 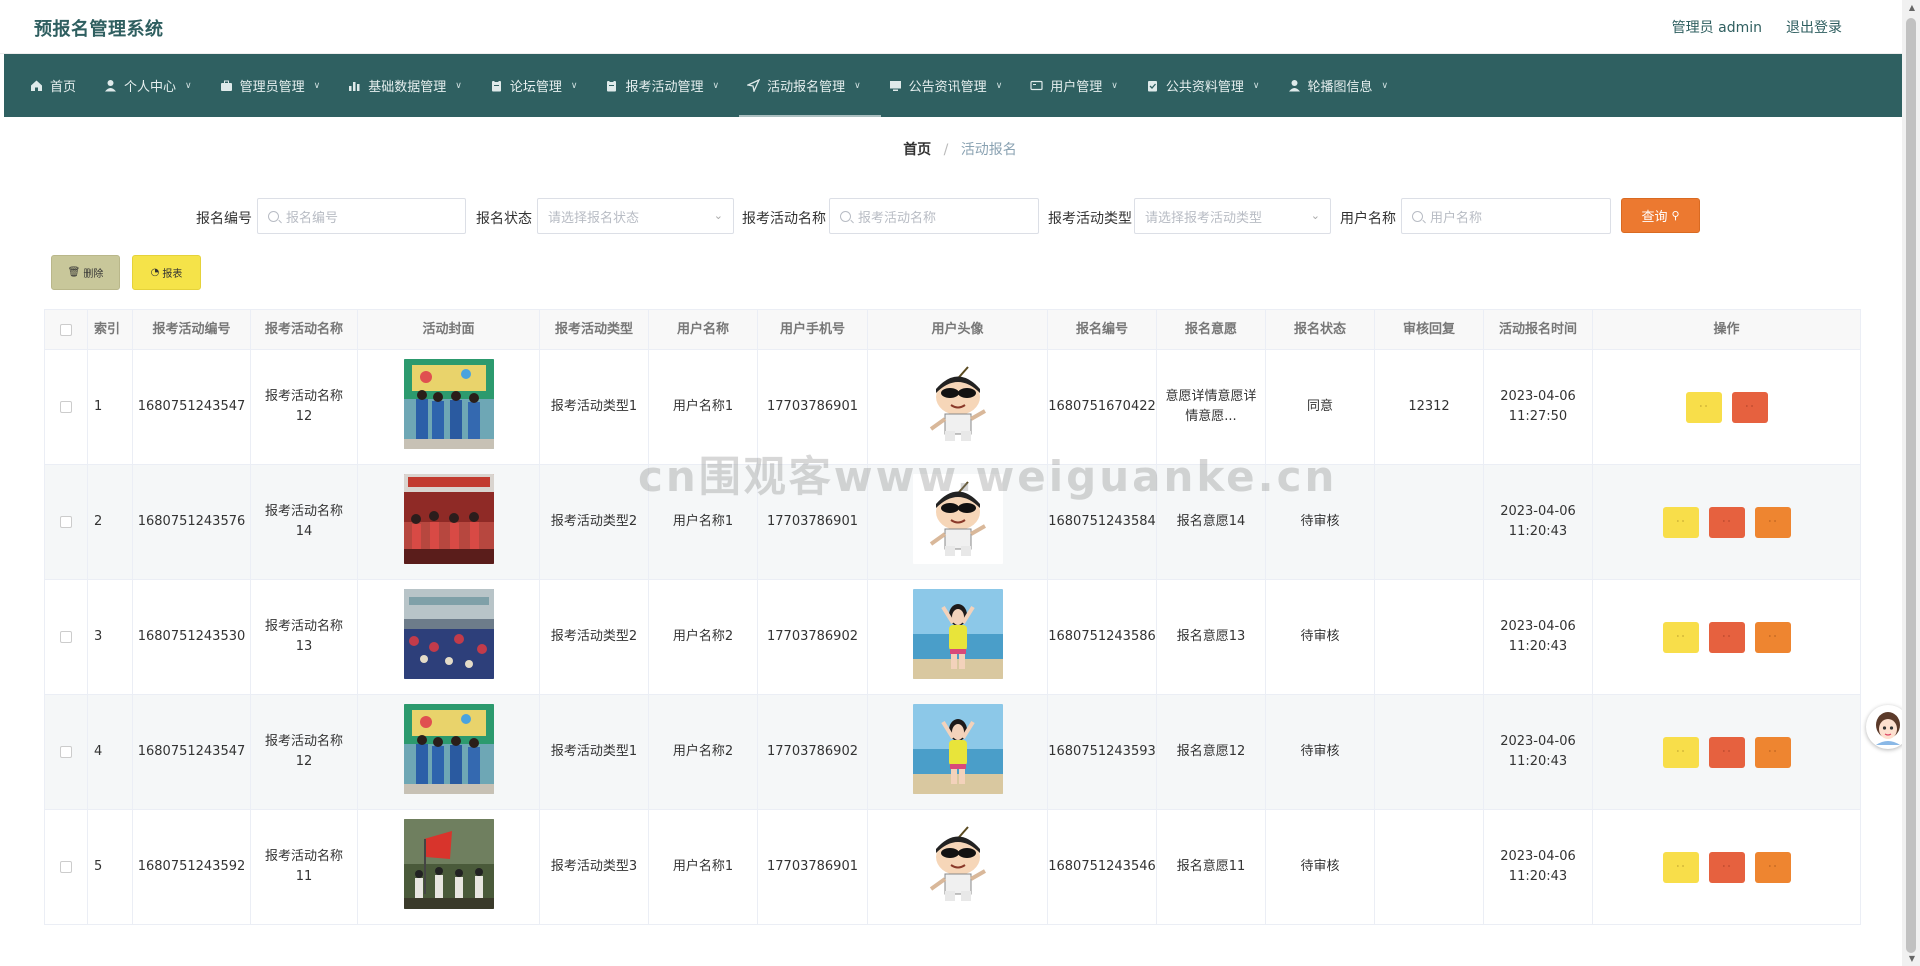 What do you see at coordinates (85, 272) in the screenshot?
I see `delete-button: 🗑 删除` at bounding box center [85, 272].